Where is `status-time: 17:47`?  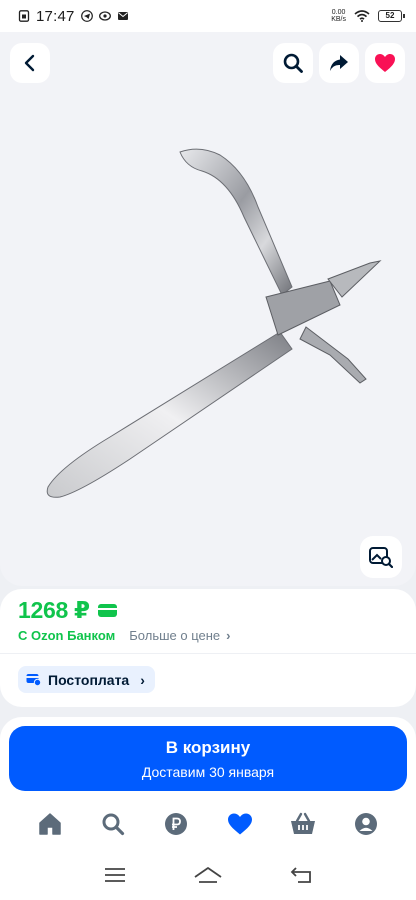
status-time: 17:47 is located at coordinates (55, 16).